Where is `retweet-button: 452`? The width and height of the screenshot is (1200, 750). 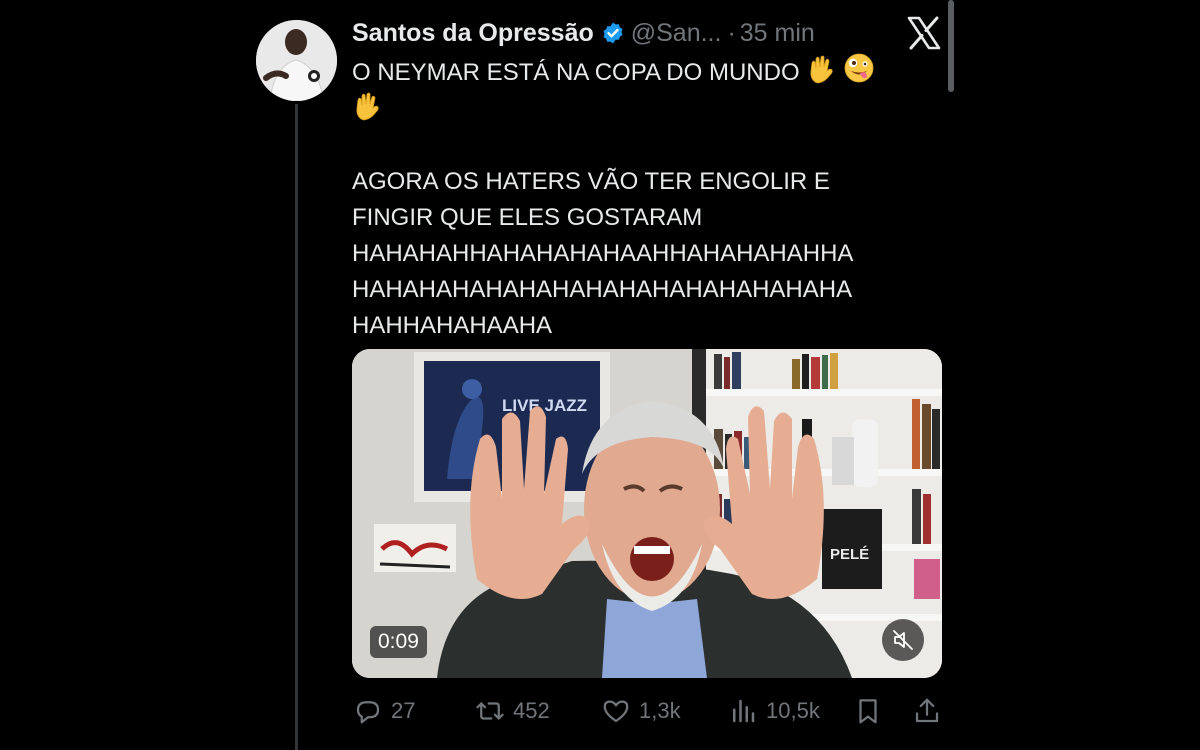
retweet-button: 452 is located at coordinates (512, 711).